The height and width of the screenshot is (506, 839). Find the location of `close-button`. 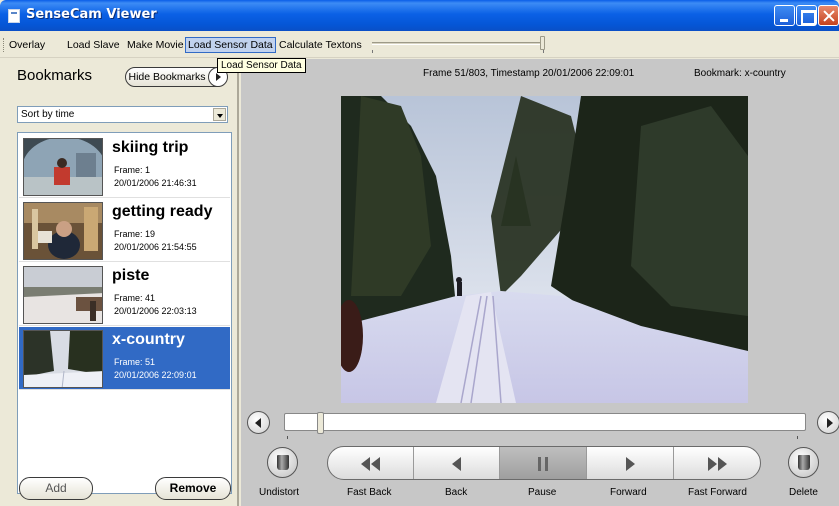

close-button is located at coordinates (828, 15).